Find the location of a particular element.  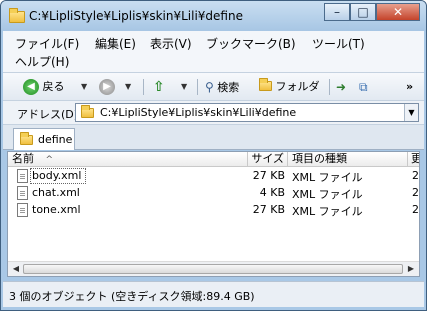

back-arrow-icon: ◀ is located at coordinates (31, 87).